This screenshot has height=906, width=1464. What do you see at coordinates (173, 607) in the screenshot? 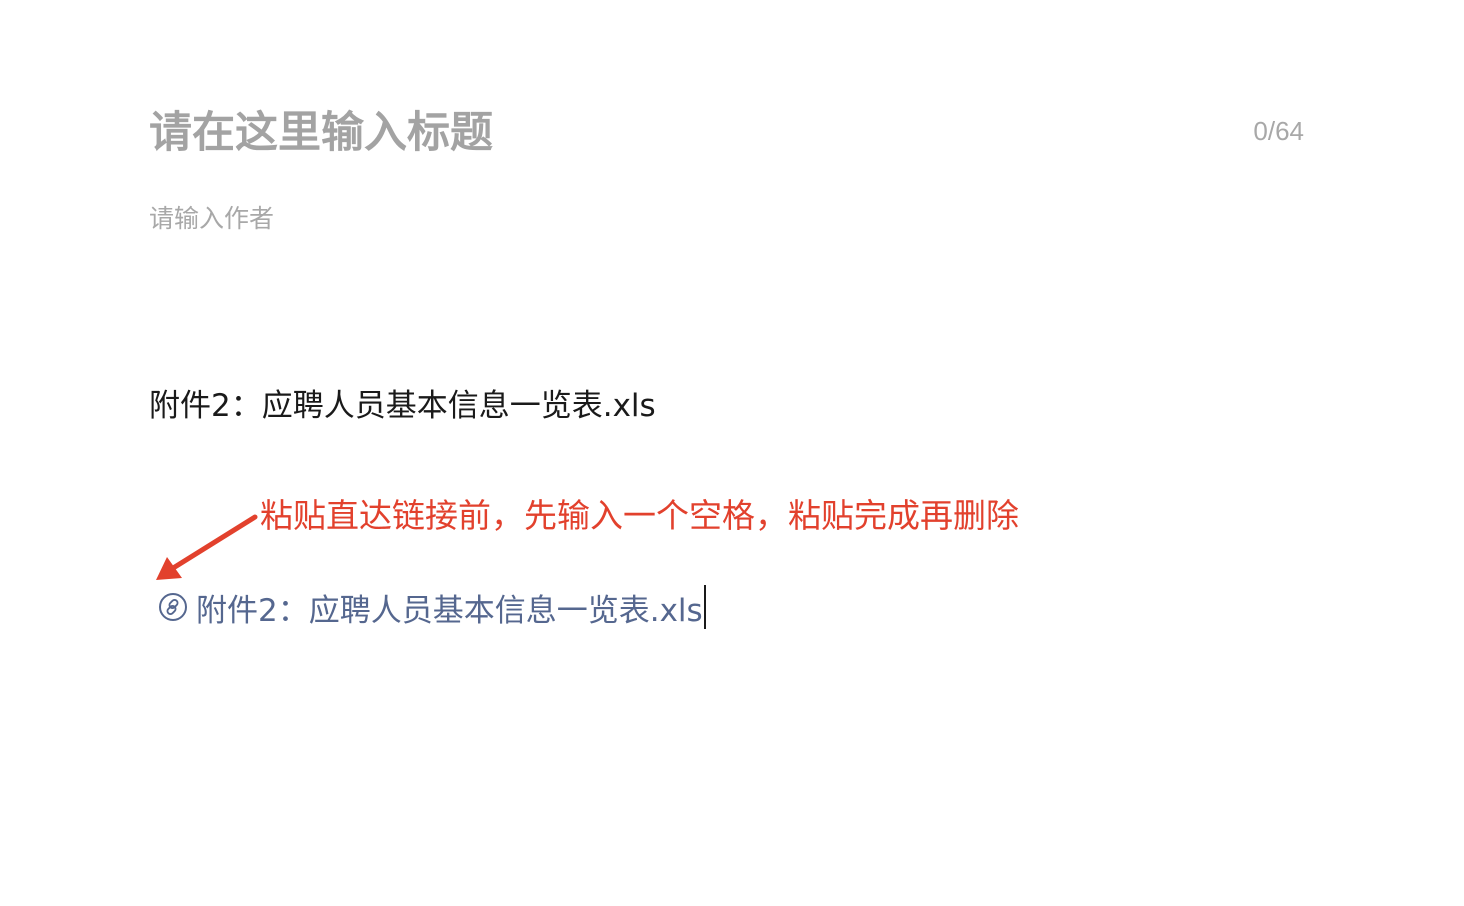
I see `link-icon` at bounding box center [173, 607].